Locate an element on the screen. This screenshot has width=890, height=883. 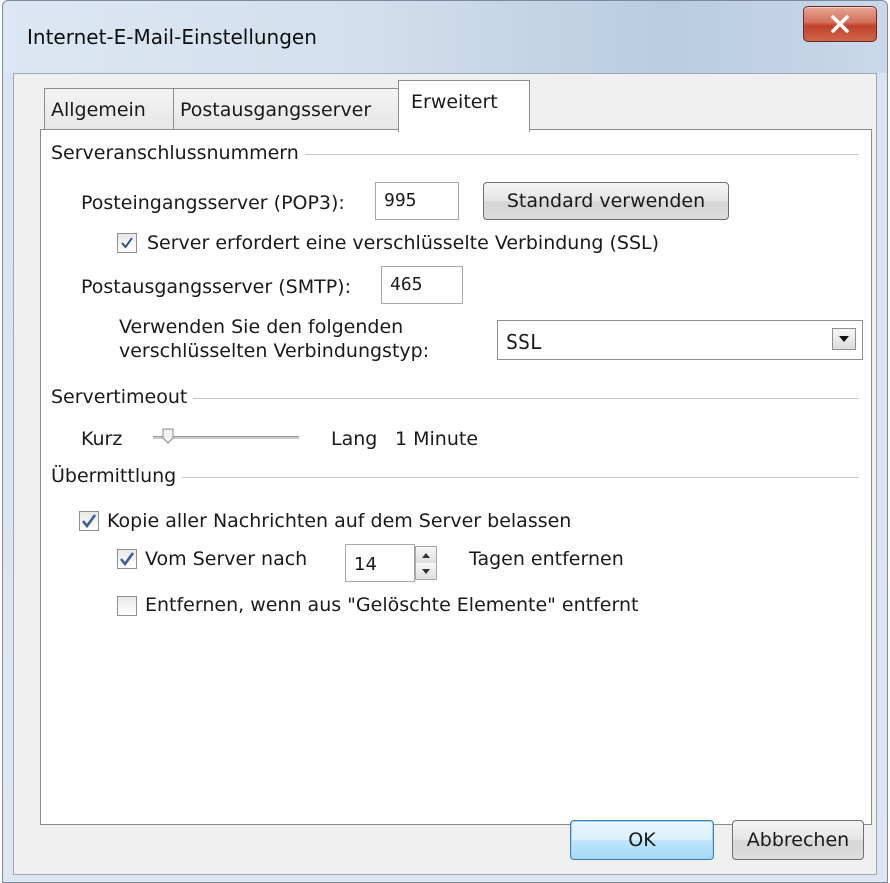
use-default-button-label: Standard verwenden is located at coordinates (606, 201).